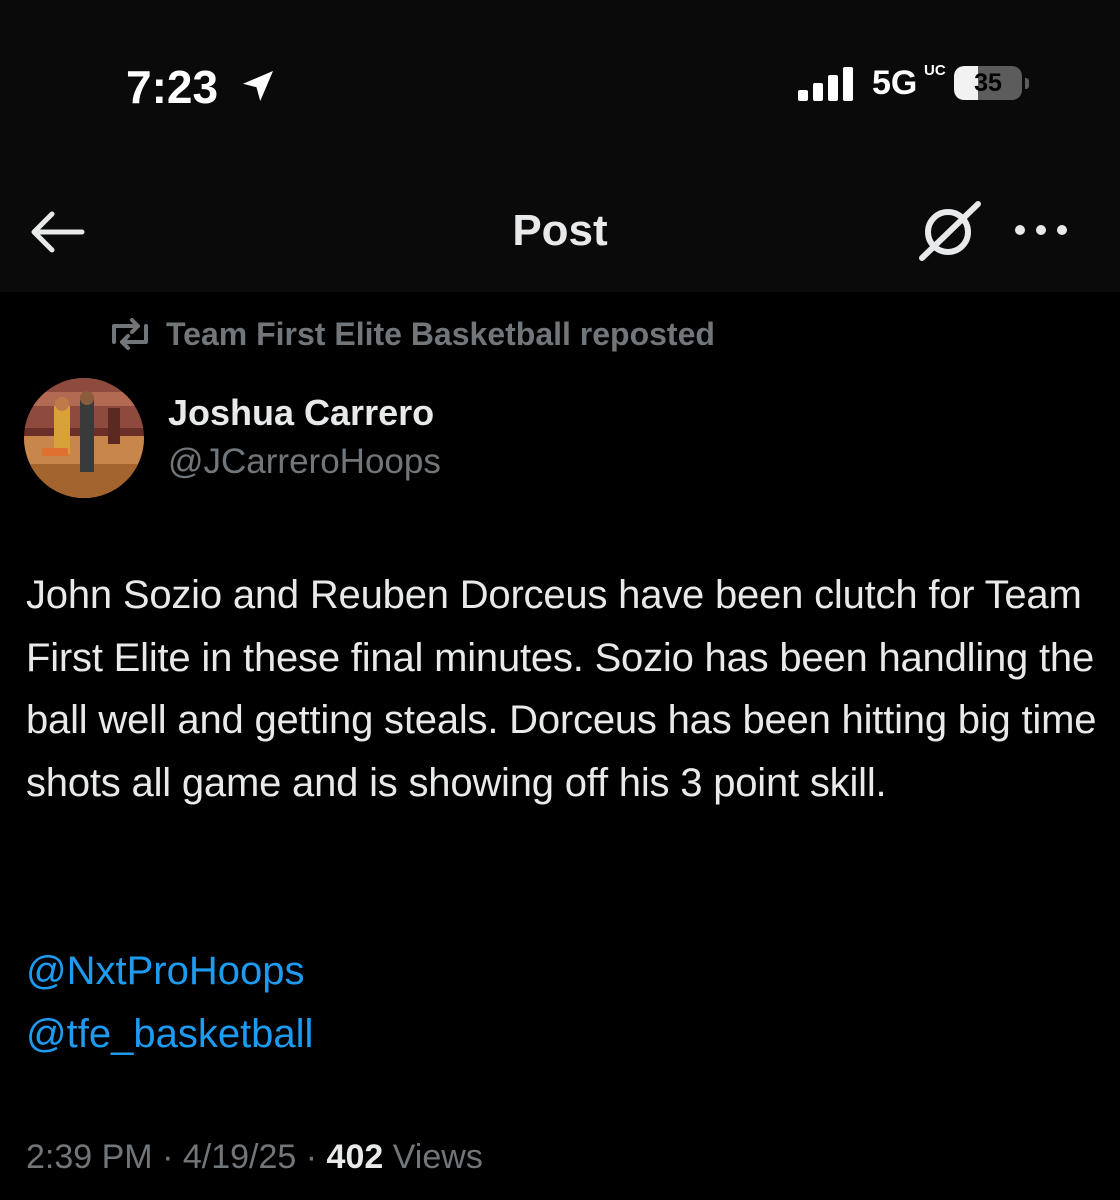  I want to click on nav-bar: Post, so click(560, 231).